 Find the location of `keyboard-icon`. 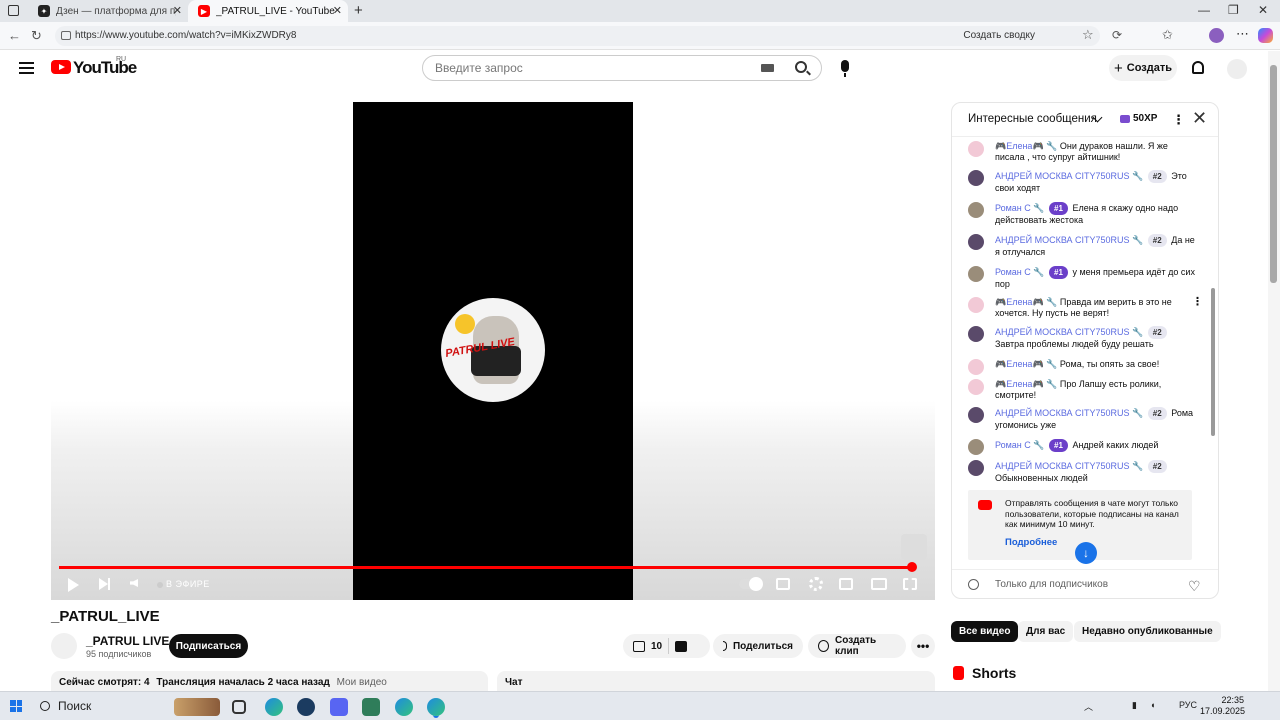

keyboard-icon is located at coordinates (767, 68).